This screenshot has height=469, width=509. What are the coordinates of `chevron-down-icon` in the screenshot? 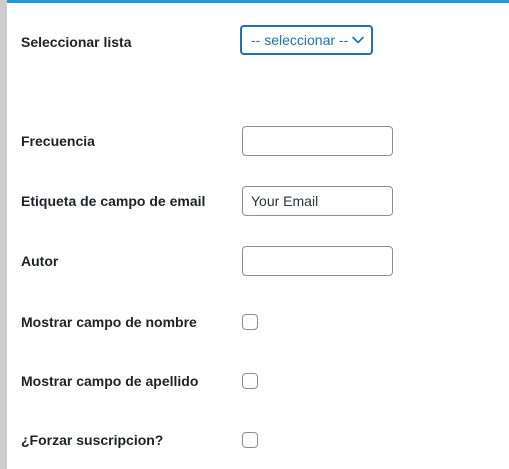 It's located at (358, 40).